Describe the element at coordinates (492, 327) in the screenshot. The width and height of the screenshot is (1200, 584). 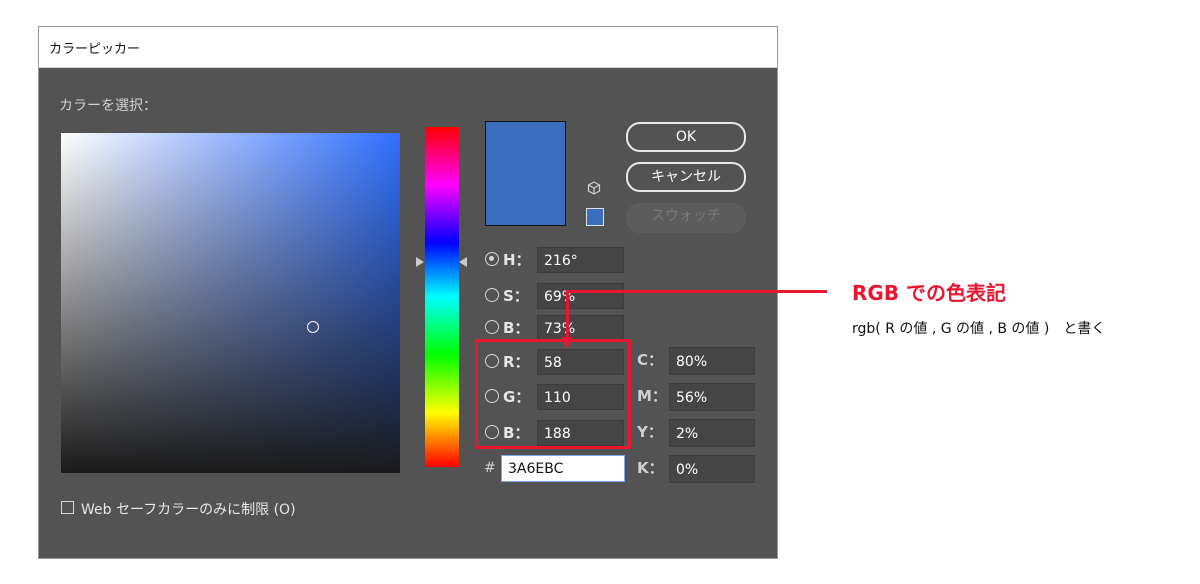
I see `brightness-radio` at that location.